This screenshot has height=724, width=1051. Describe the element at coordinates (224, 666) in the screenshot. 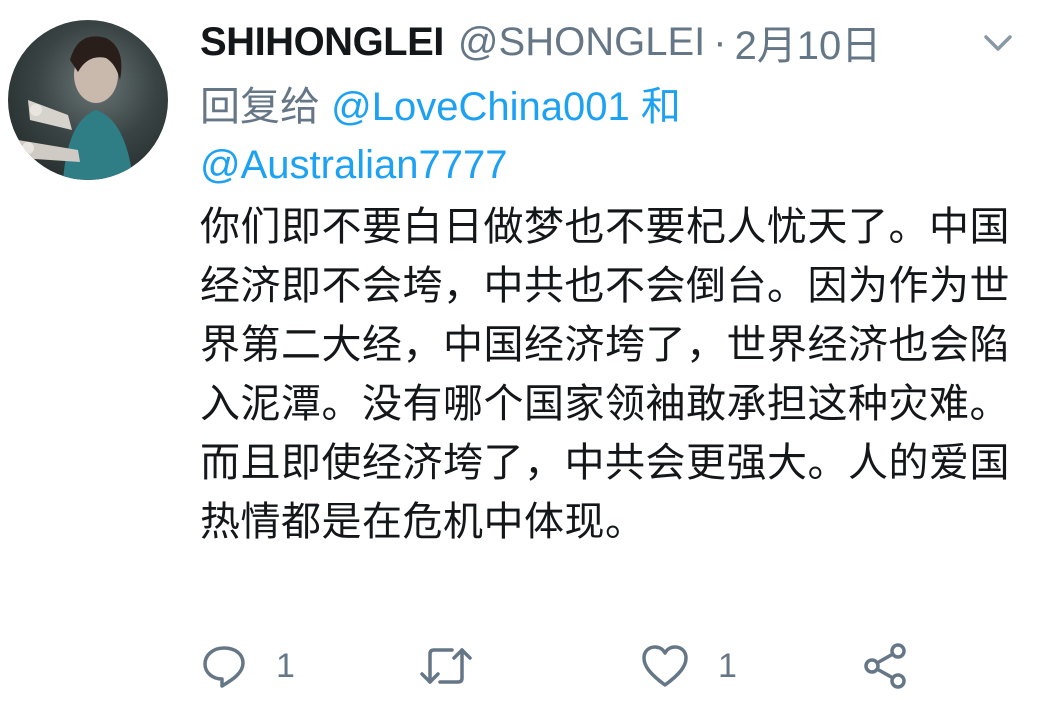

I see `reply-bubble-icon` at that location.